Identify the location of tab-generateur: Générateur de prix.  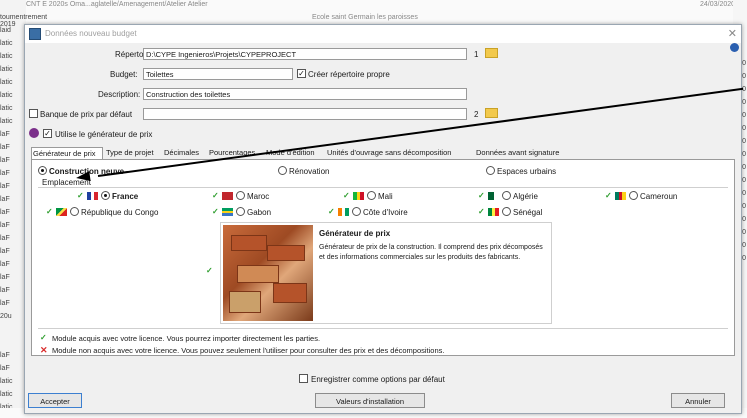
(67, 153).